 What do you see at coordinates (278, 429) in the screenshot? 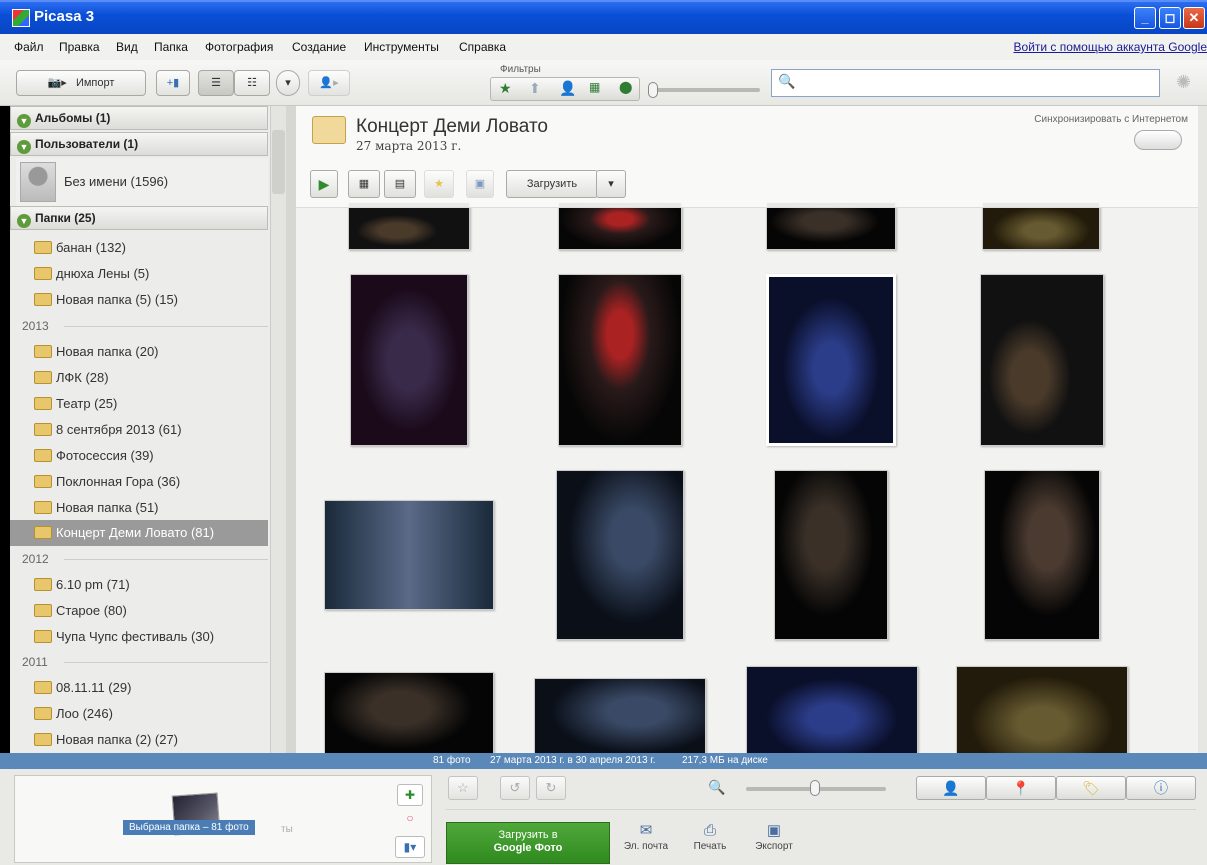
I see `sidebar-scrollbar` at bounding box center [278, 429].